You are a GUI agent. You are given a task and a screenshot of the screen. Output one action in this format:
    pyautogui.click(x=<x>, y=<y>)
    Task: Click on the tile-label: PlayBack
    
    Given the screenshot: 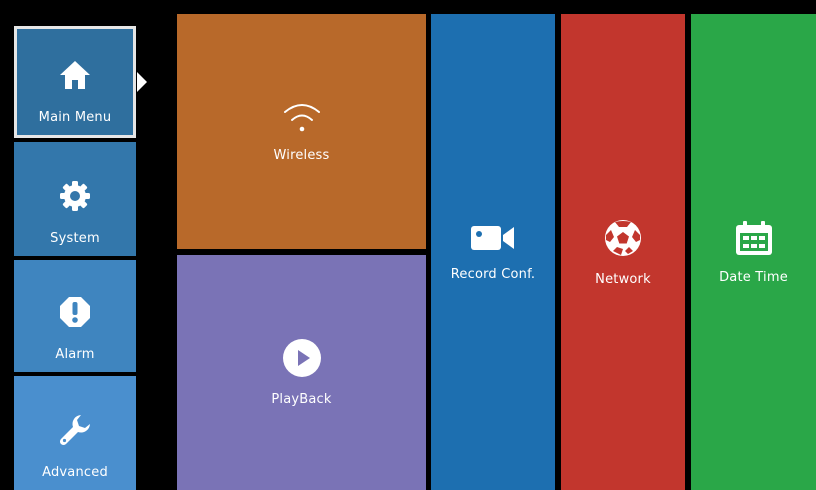 What is the action you would take?
    pyautogui.click(x=301, y=399)
    